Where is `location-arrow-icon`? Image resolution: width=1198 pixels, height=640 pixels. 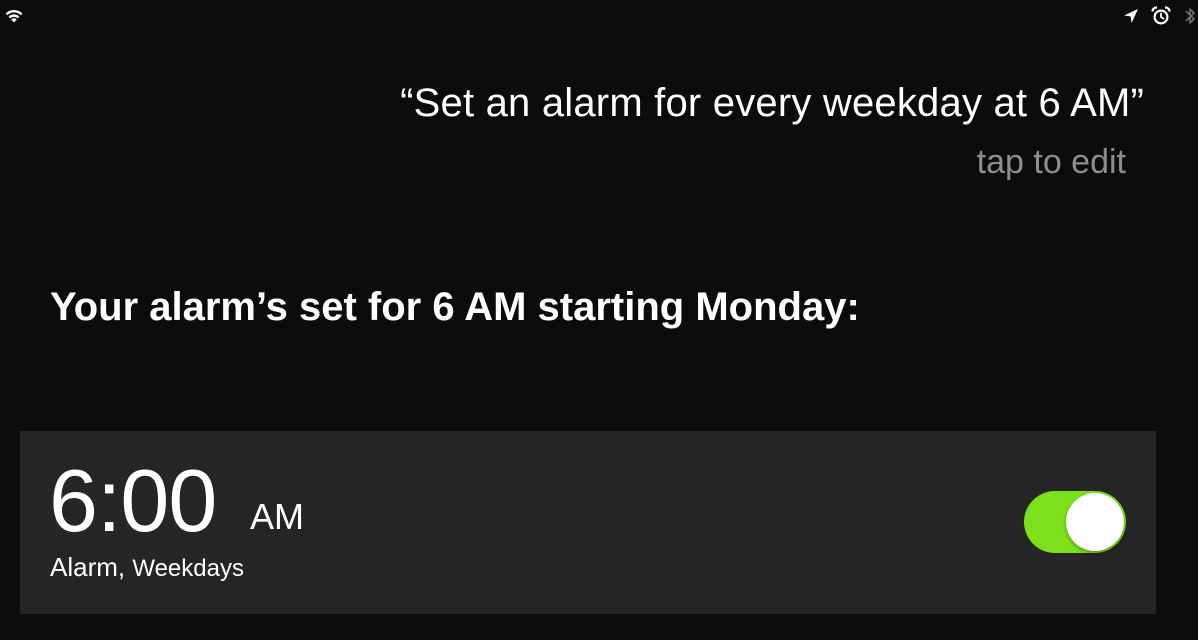
location-arrow-icon is located at coordinates (1131, 16).